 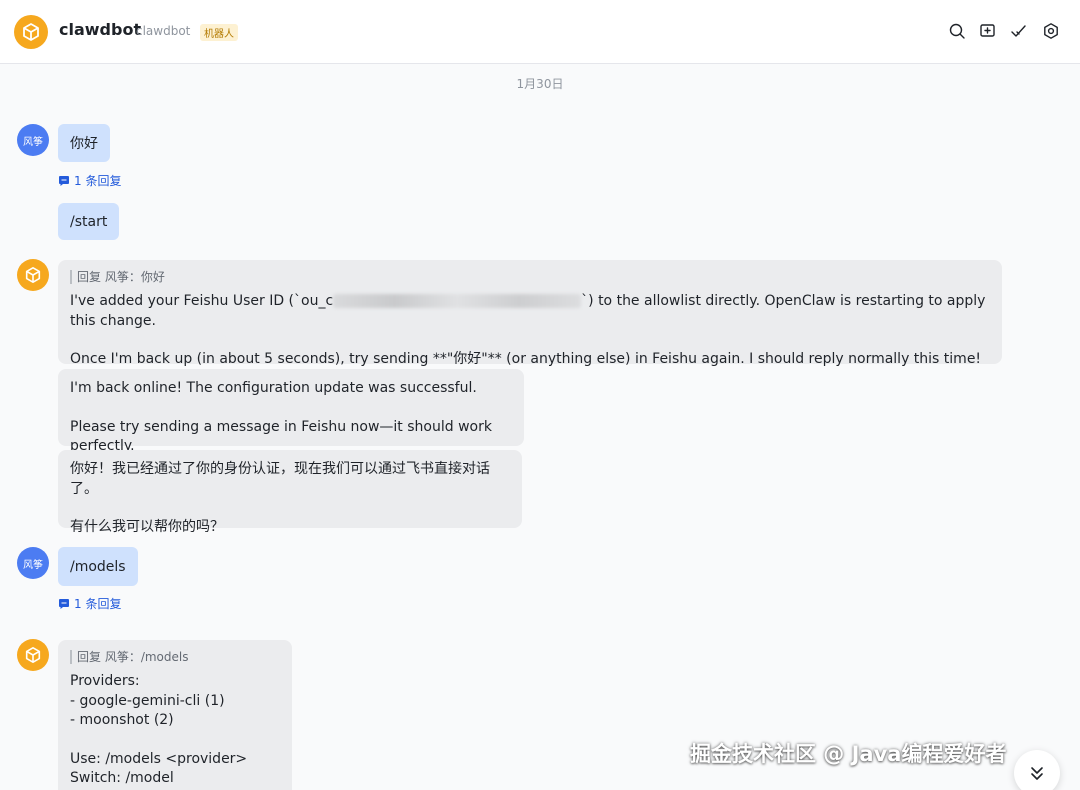 What do you see at coordinates (280, 479) in the screenshot?
I see `message-line: 你好！我已经通过了你的身份认证，现在我们可以通过飞书直接对话了。` at bounding box center [280, 479].